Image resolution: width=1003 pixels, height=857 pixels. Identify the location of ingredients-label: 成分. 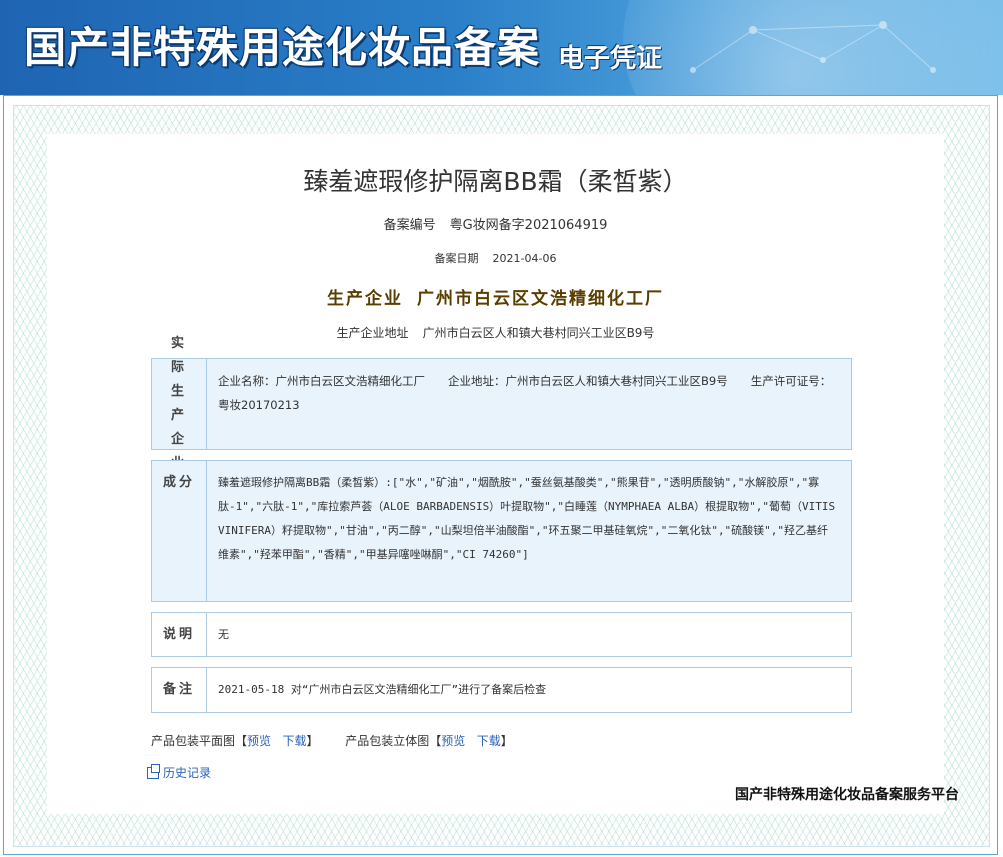
(179, 531).